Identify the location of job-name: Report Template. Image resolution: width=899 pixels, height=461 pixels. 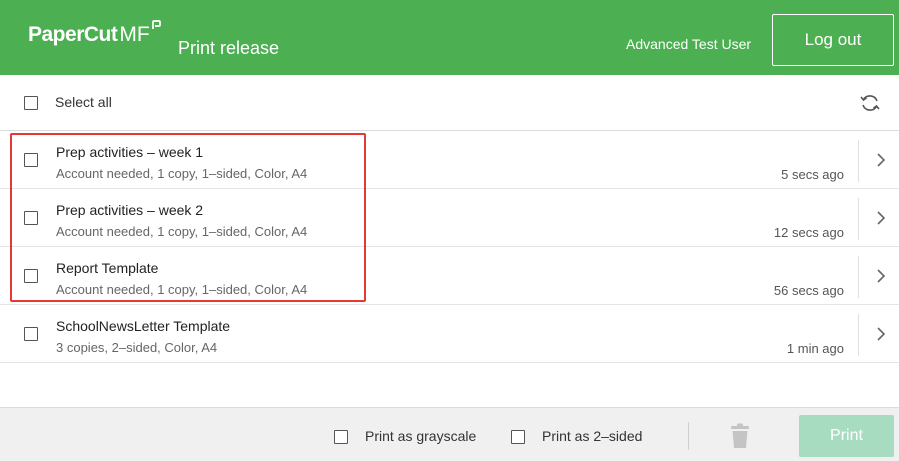
(107, 268).